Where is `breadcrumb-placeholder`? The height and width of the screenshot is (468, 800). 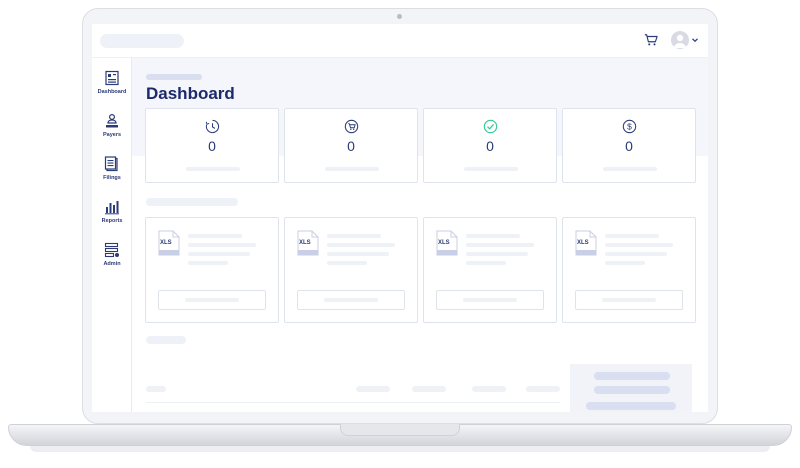
breadcrumb-placeholder is located at coordinates (174, 77).